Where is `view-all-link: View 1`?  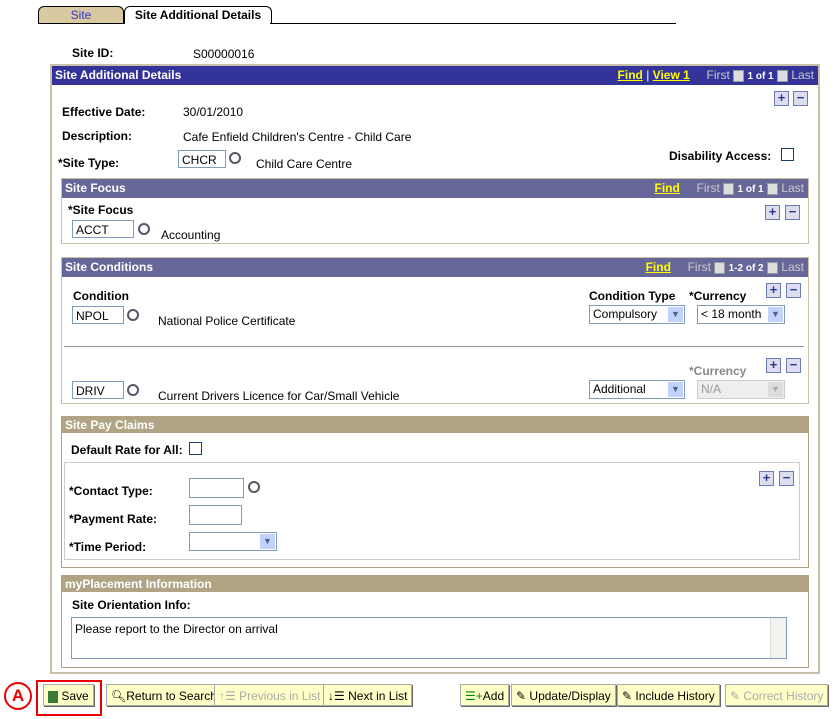 view-all-link: View 1 is located at coordinates (671, 75).